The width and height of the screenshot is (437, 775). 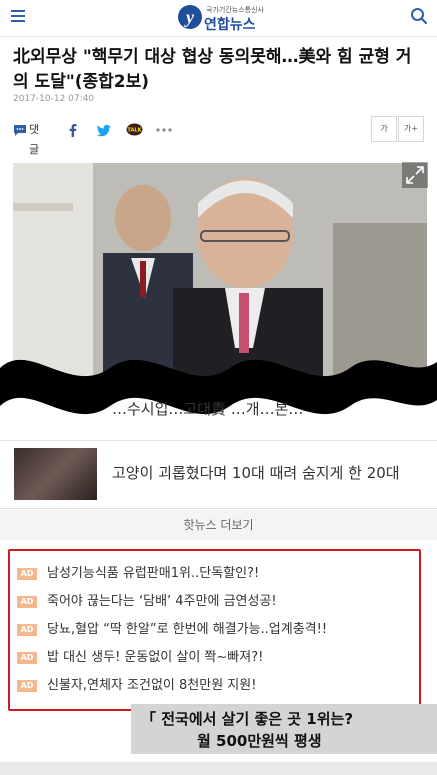 What do you see at coordinates (152, 685) in the screenshot?
I see `ad-text: 신불자,연체자 조건없이 8천만원 지원!` at bounding box center [152, 685].